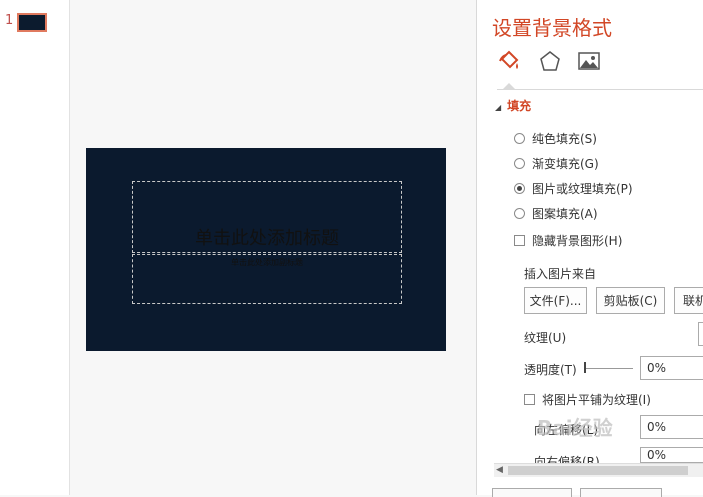  I want to click on title-placeholder: 单击此处添加标题, so click(267, 217).